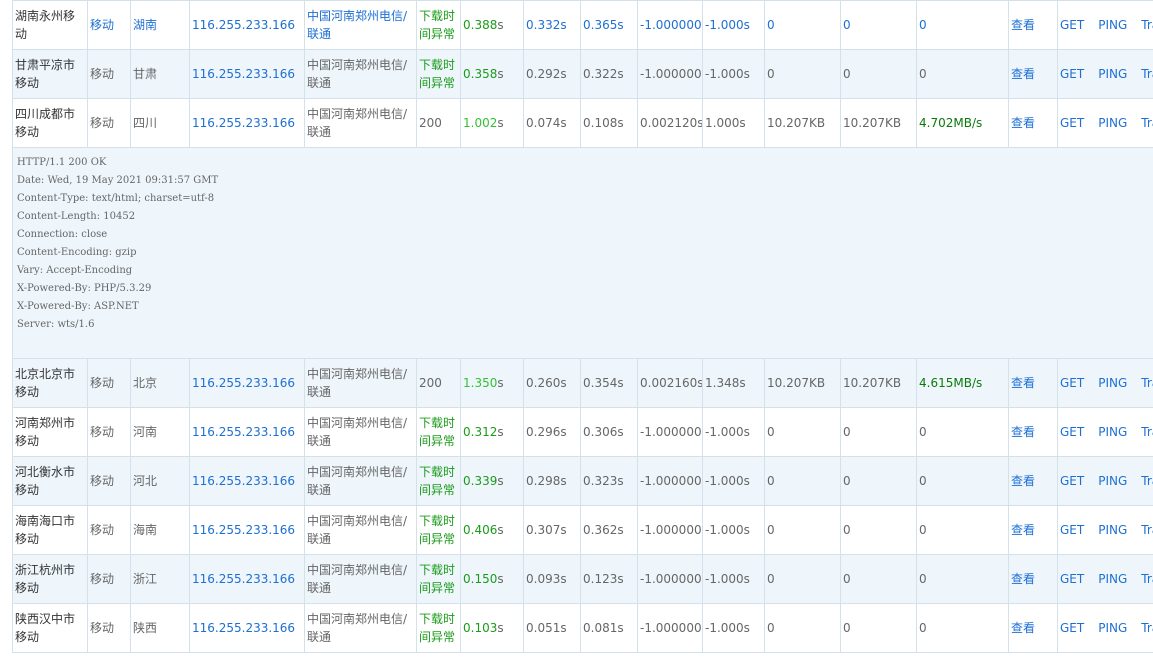 The height and width of the screenshot is (666, 1153). What do you see at coordinates (50, 628) in the screenshot?
I see `city-cell: 陕西汉中市移动` at bounding box center [50, 628].